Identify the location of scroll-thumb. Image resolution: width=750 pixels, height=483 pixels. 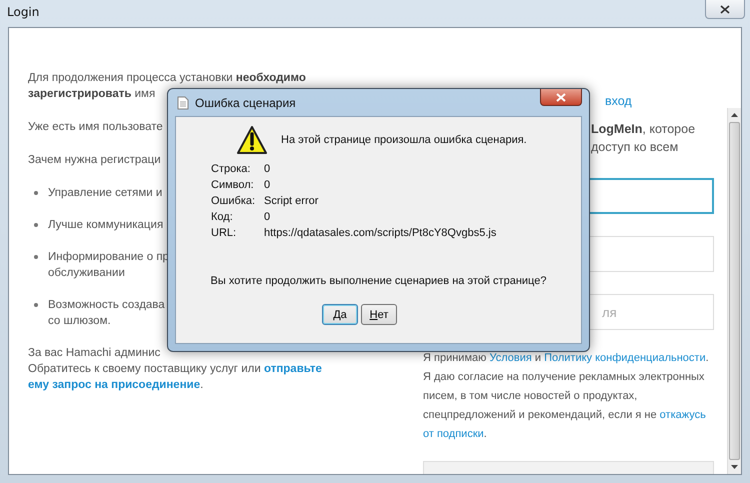
(734, 291).